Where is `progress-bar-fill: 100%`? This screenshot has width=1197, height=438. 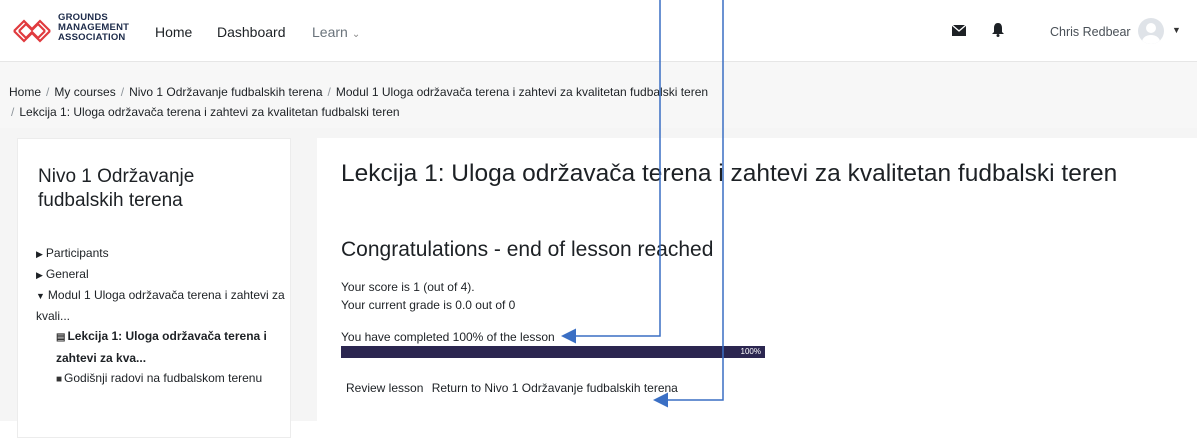
progress-bar-fill: 100% is located at coordinates (553, 352).